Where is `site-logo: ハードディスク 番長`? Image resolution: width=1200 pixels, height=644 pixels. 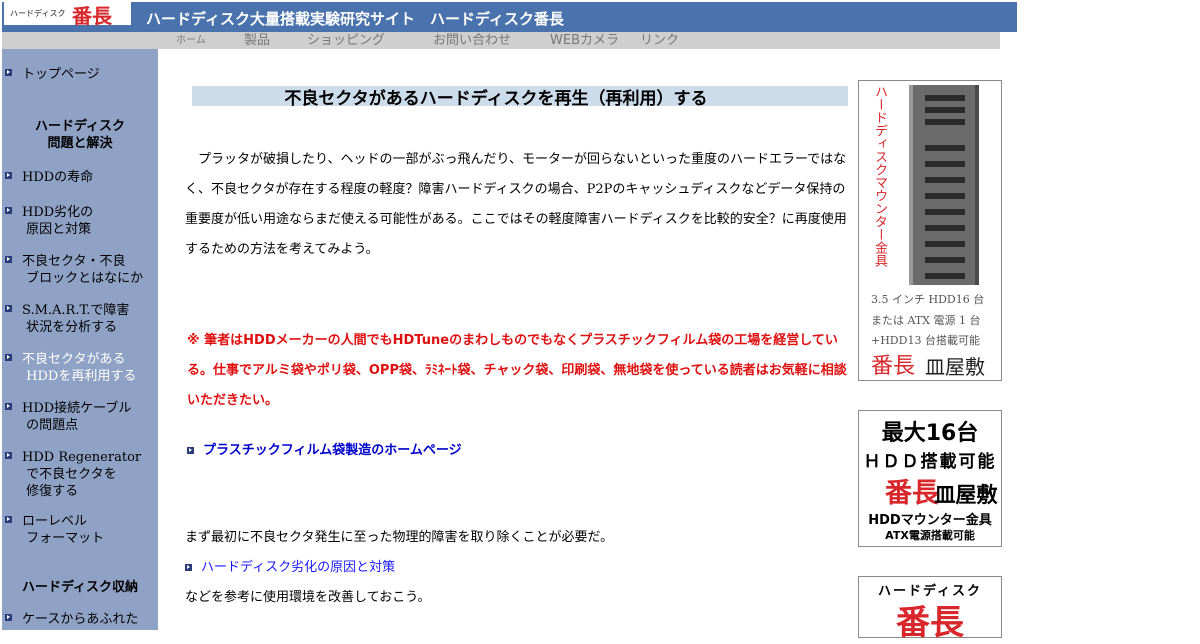
site-logo: ハードディスク 番長 is located at coordinates (67, 15).